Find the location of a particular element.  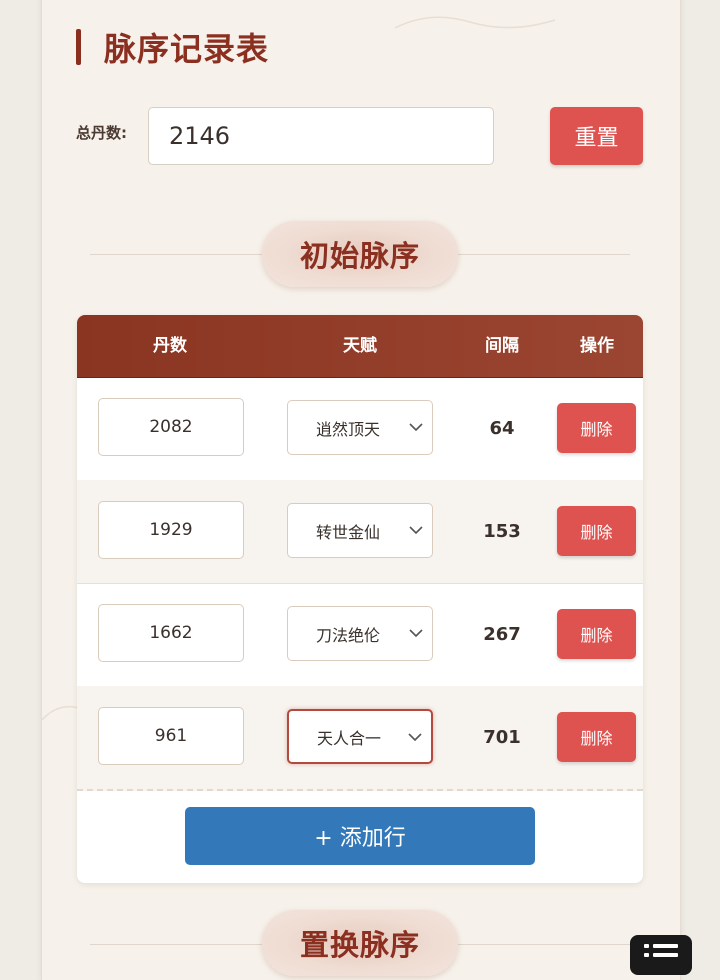

total-dan-input is located at coordinates (321, 136).